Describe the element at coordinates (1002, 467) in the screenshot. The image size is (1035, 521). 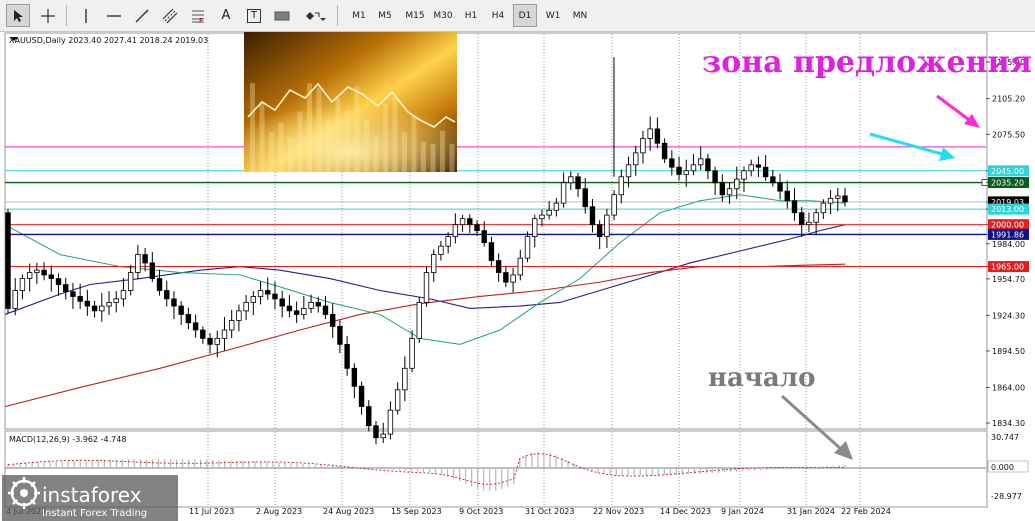
I see `macd-scale-zero: 0.000` at that location.